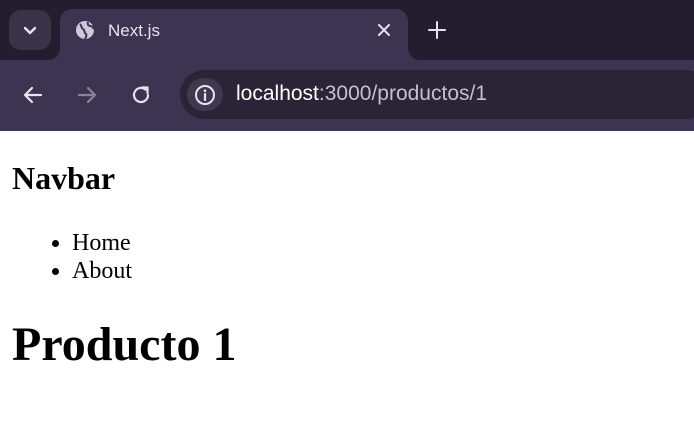 The image size is (694, 423). Describe the element at coordinates (403, 93) in the screenshot. I see `url-path: :3000/productos/1` at that location.